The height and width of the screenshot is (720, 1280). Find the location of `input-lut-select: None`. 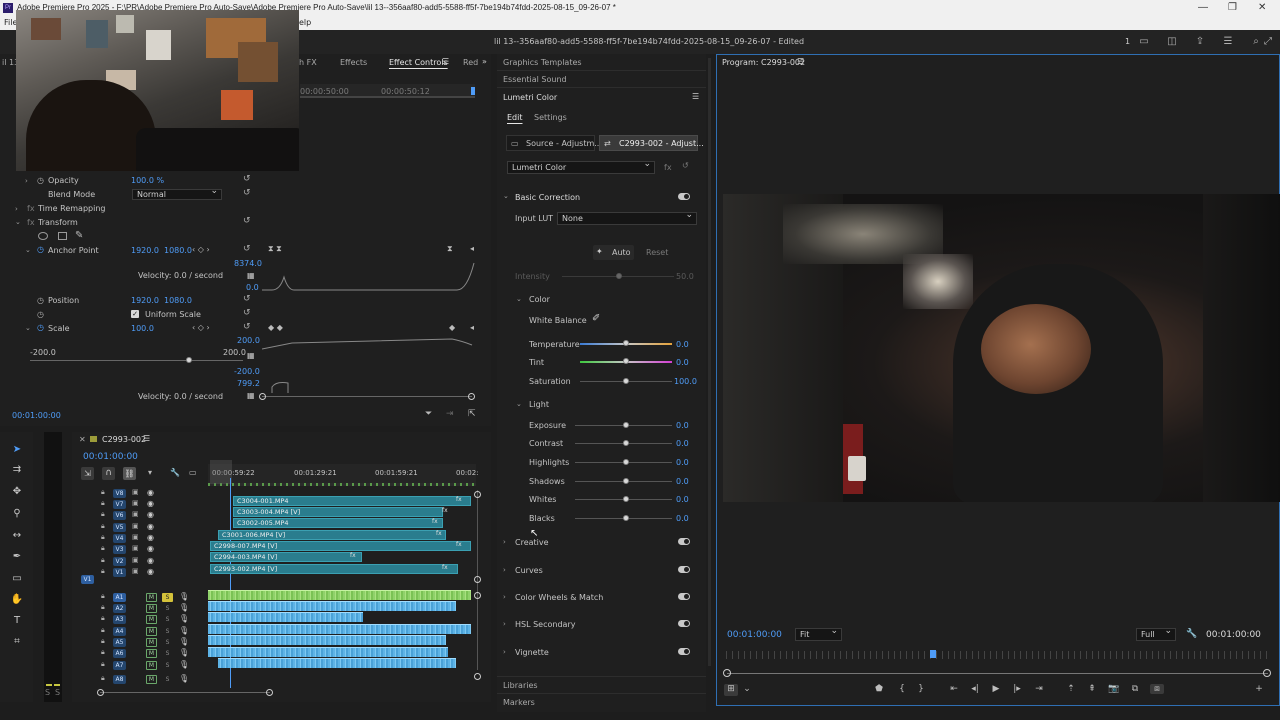

input-lut-select: None is located at coordinates (627, 217).